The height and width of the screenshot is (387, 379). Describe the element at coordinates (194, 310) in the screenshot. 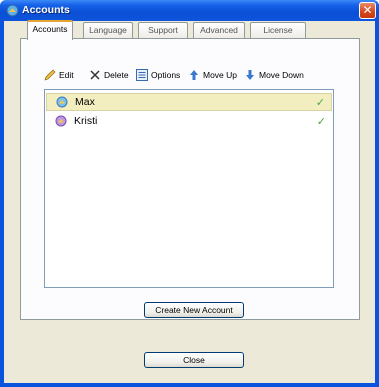

I see `create-new-account-button: Create New Account` at that location.